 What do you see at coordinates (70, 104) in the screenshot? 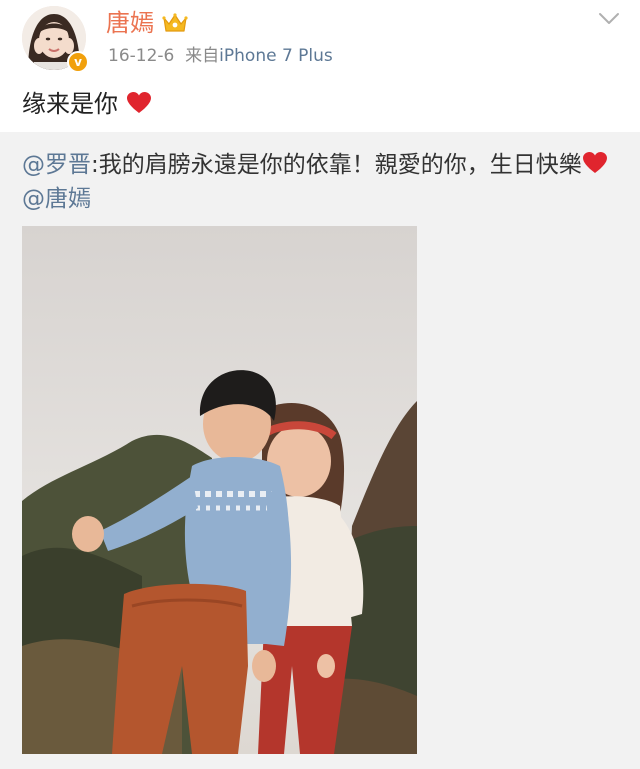
I see `post-text: 缘来是你` at bounding box center [70, 104].